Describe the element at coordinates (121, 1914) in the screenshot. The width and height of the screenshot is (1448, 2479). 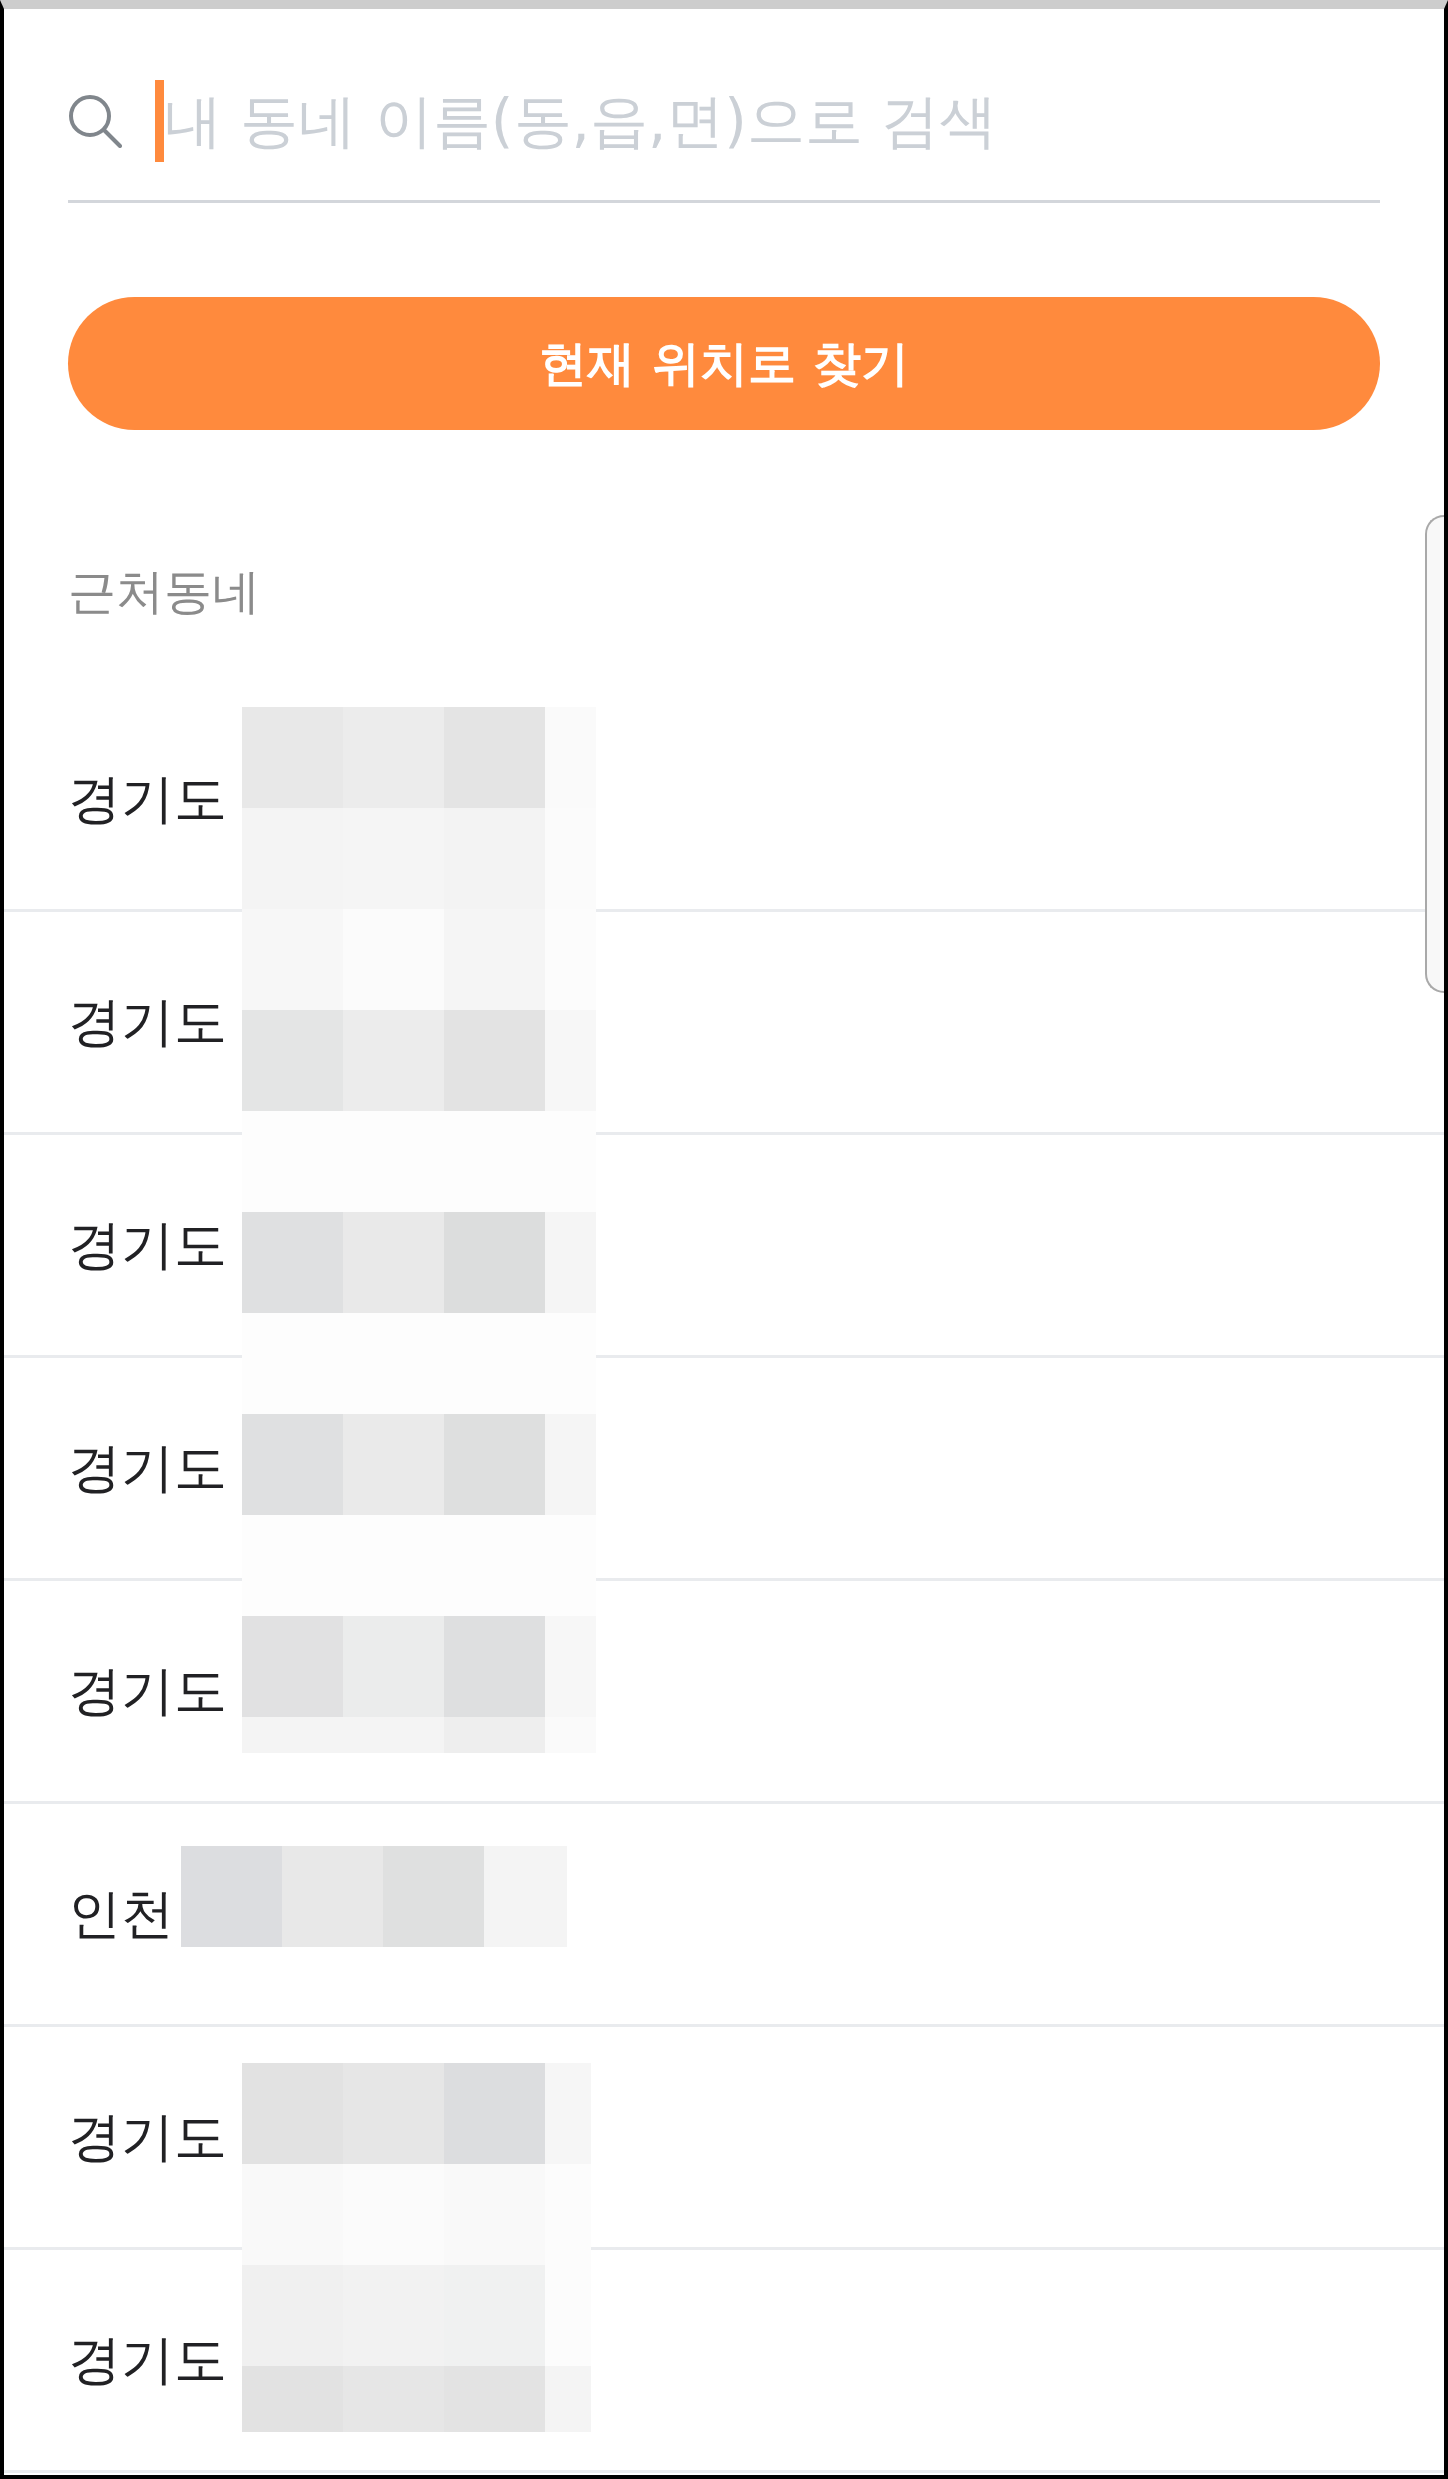
I see `neighborhood-item: 인천` at that location.